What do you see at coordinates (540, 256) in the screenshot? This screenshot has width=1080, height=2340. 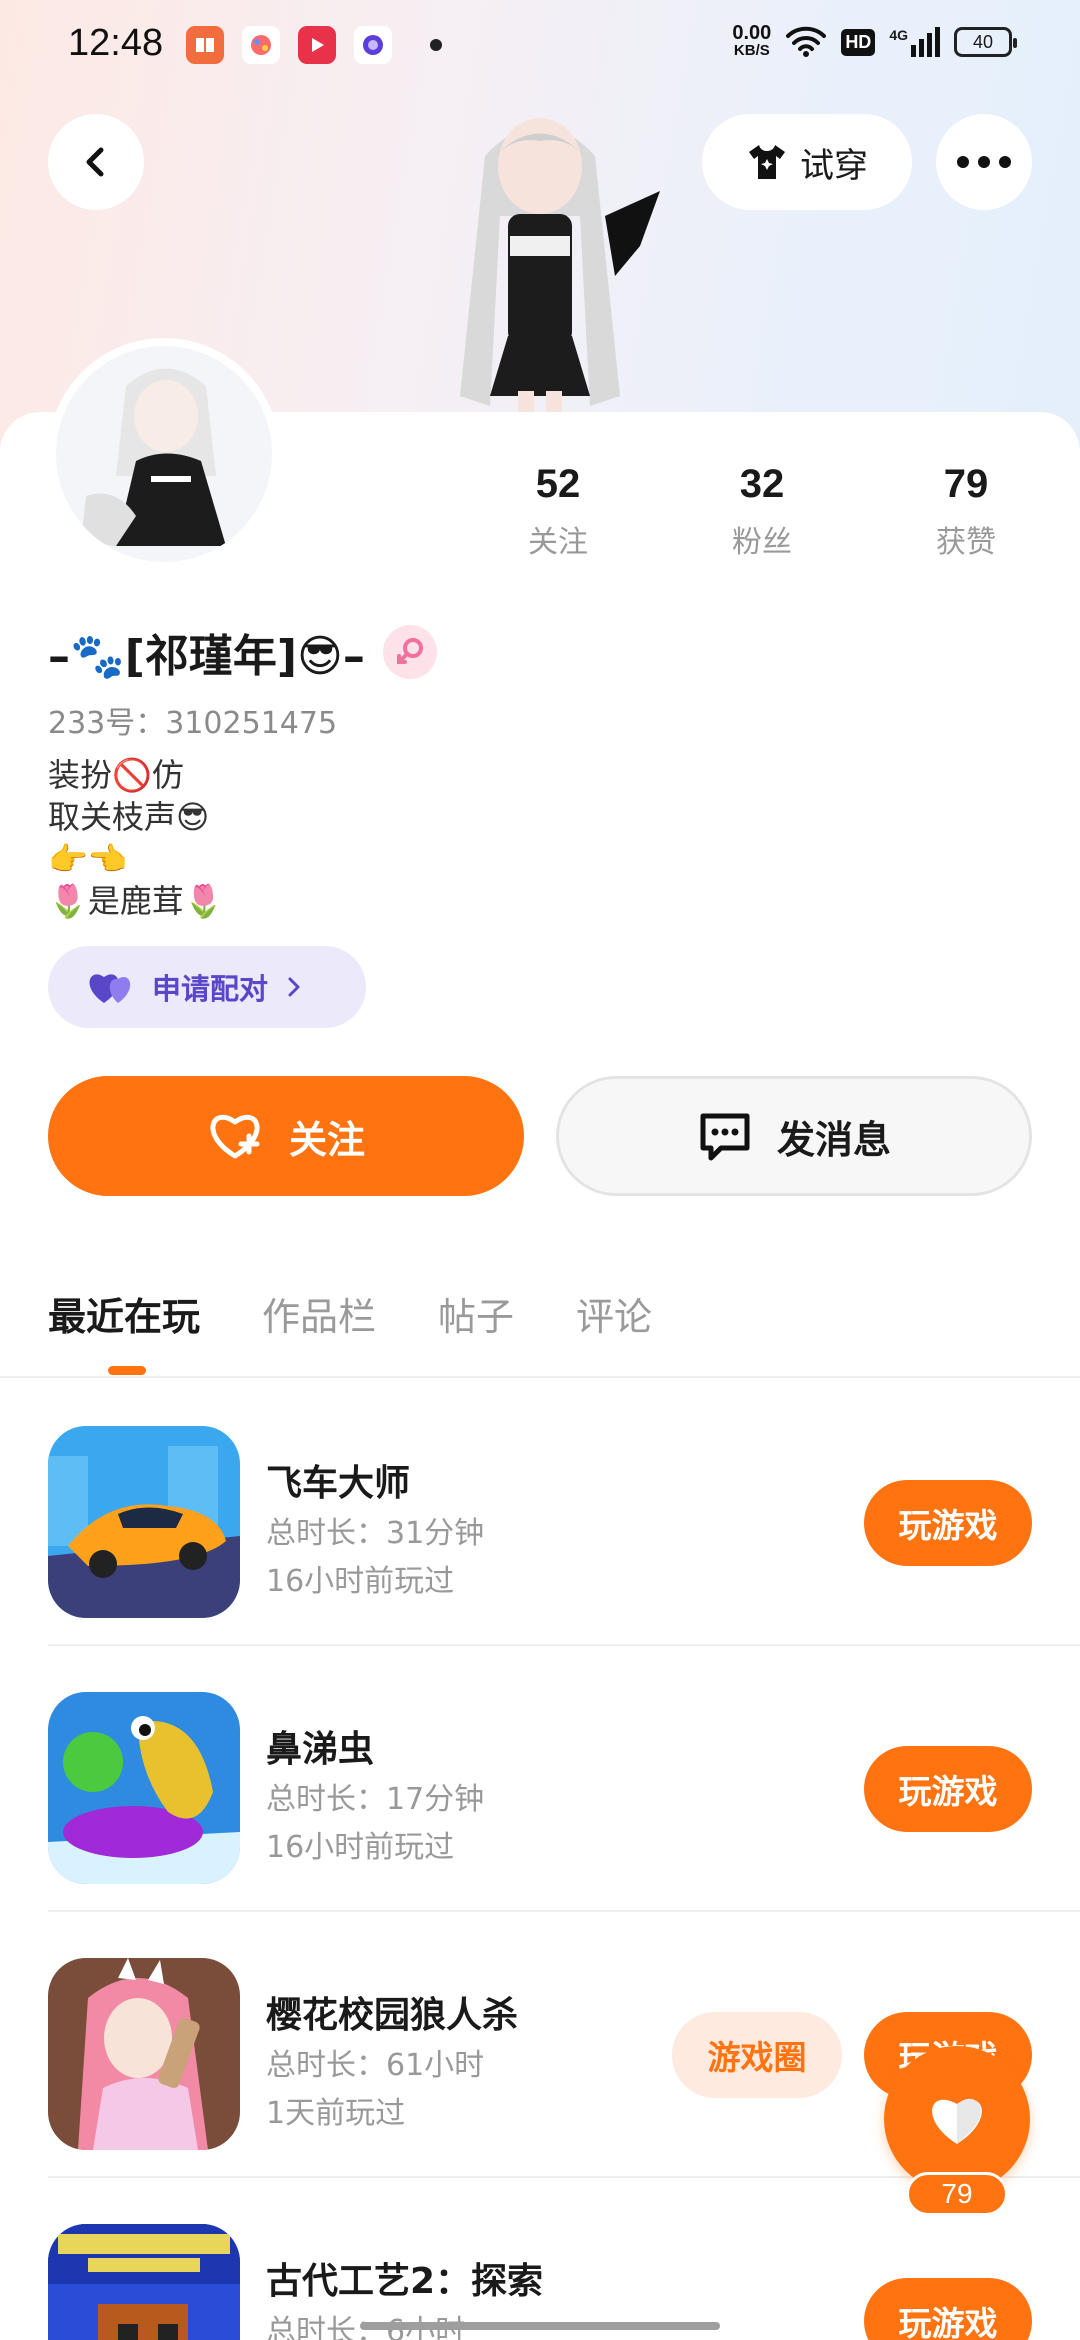 I see `avatar-character-image` at bounding box center [540, 256].